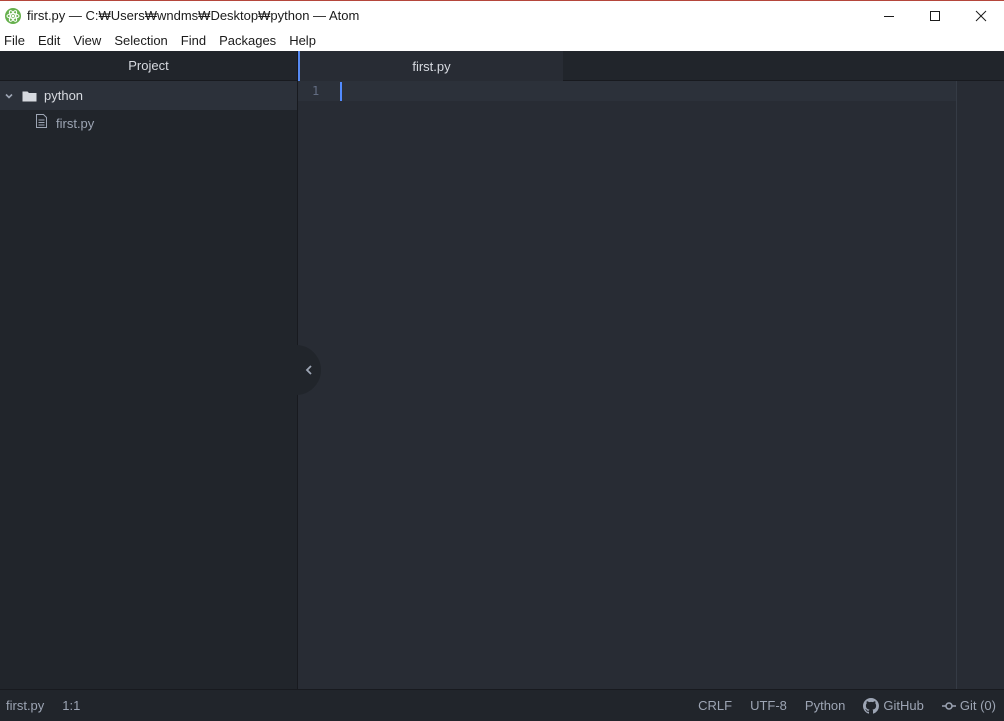  I want to click on line-number: 1, so click(316, 91).